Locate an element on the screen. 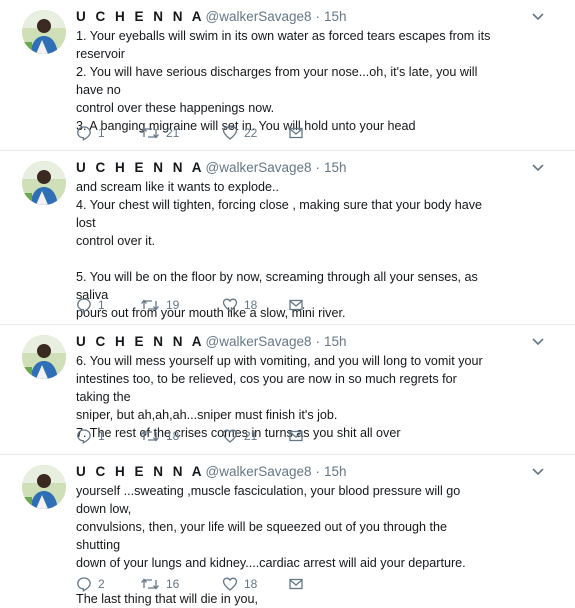  tweet-text-line: reservoir is located at coordinates (100, 54).